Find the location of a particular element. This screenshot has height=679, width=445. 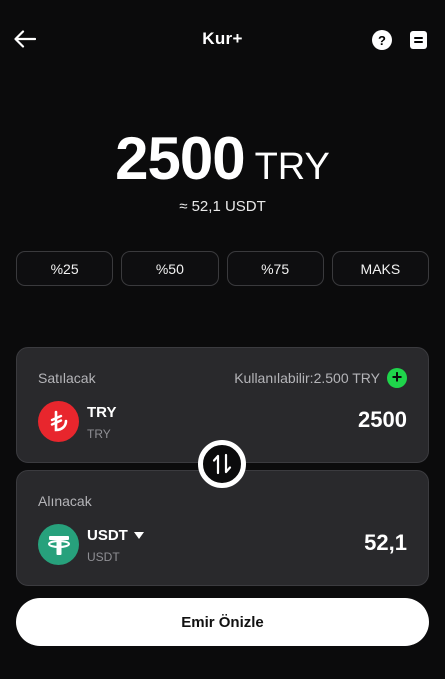

preview-order-button: Emir Önizle is located at coordinates (222, 622).